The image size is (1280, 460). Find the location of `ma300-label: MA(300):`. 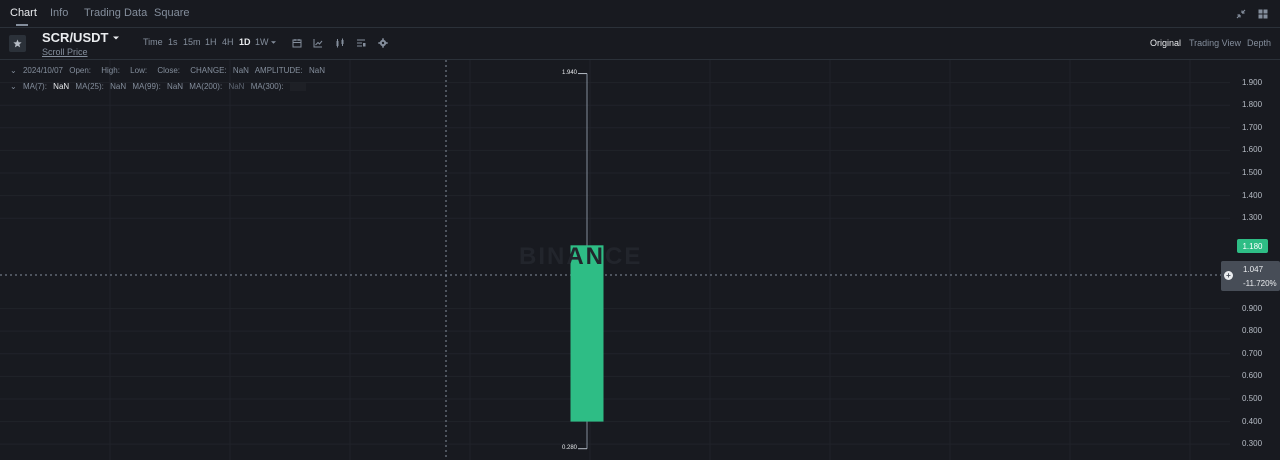

ma300-label: MA(300): is located at coordinates (267, 86).